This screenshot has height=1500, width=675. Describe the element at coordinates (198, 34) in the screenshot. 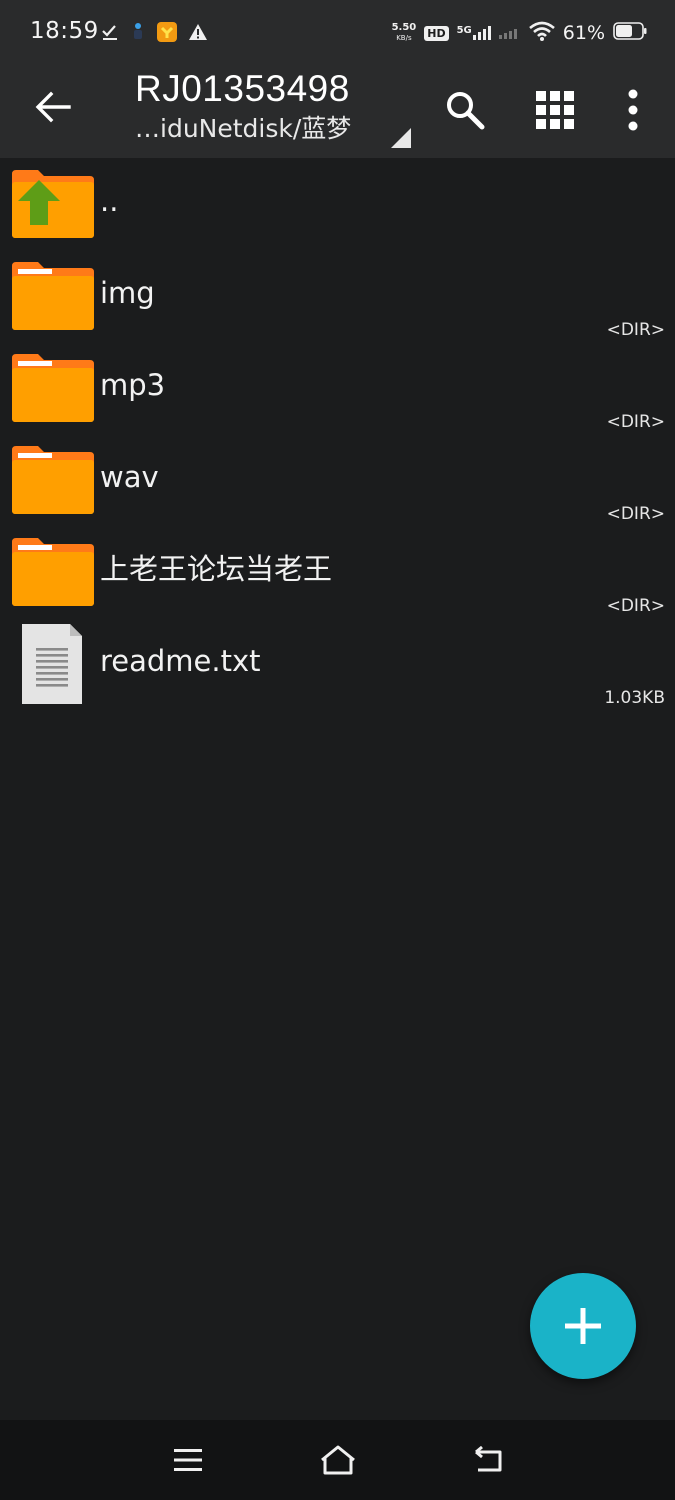

I see `warning-icon` at that location.